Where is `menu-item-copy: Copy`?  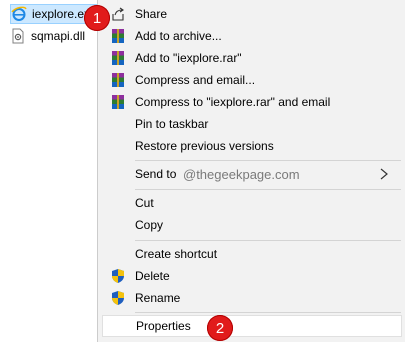
menu-item-copy: Copy is located at coordinates (250, 225).